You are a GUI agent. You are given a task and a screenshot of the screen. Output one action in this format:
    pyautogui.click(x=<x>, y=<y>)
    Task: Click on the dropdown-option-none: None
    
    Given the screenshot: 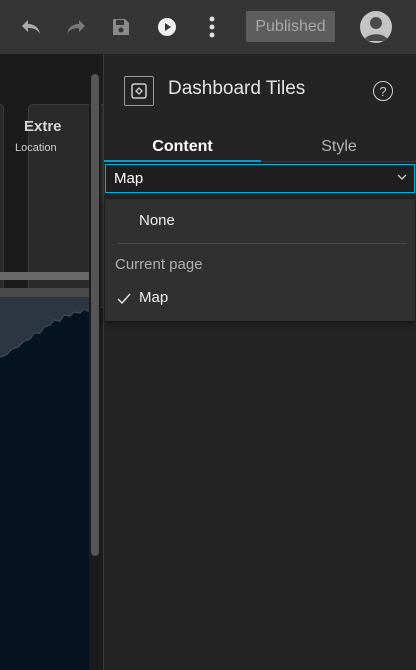 What is the action you would take?
    pyautogui.click(x=157, y=220)
    